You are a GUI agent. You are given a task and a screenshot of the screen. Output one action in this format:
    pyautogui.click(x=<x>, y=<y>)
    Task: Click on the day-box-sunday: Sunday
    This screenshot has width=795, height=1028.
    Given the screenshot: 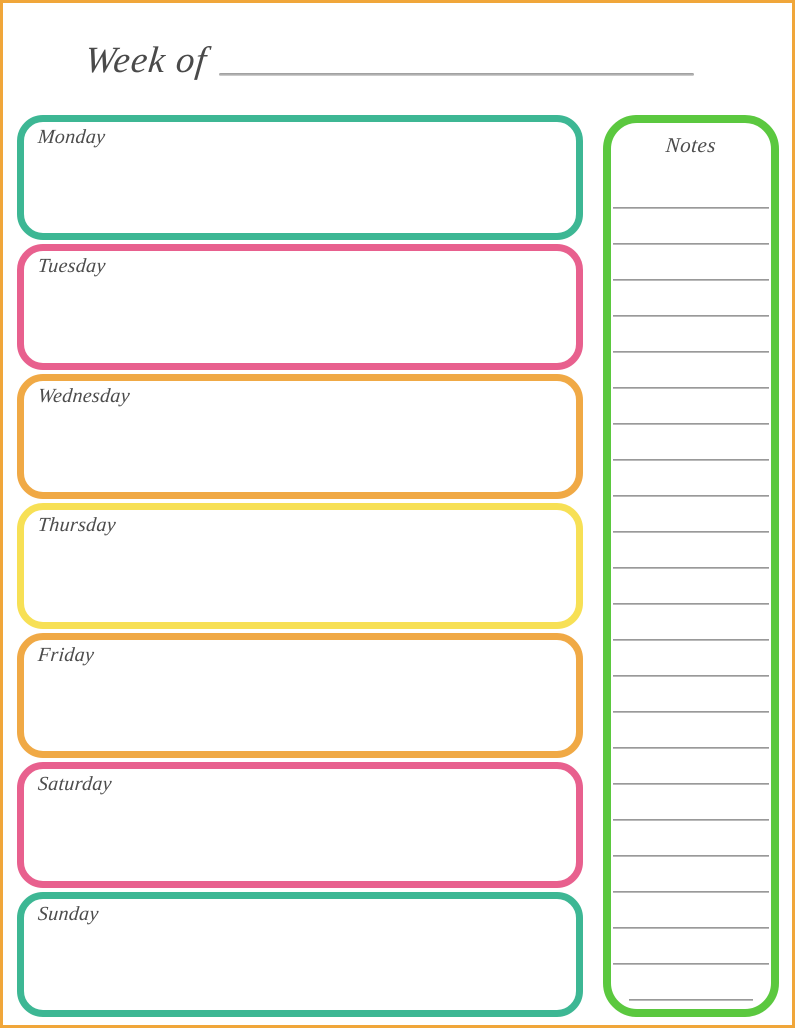 What is the action you would take?
    pyautogui.click(x=300, y=954)
    